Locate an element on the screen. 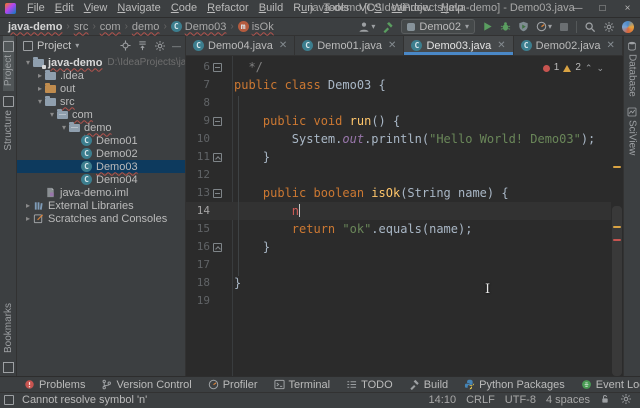 The image size is (640, 408). code-line-12: 12 is located at coordinates (398, 175).